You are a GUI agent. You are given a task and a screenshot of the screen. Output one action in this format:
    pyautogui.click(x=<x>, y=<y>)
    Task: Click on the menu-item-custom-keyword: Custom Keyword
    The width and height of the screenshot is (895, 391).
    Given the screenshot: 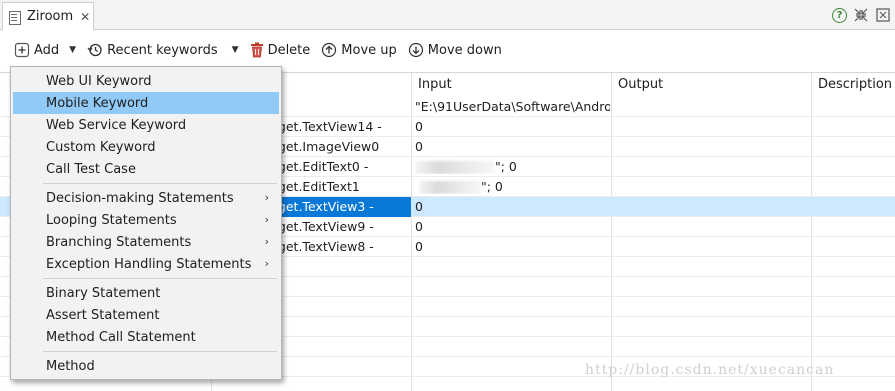 What is the action you would take?
    pyautogui.click(x=146, y=147)
    